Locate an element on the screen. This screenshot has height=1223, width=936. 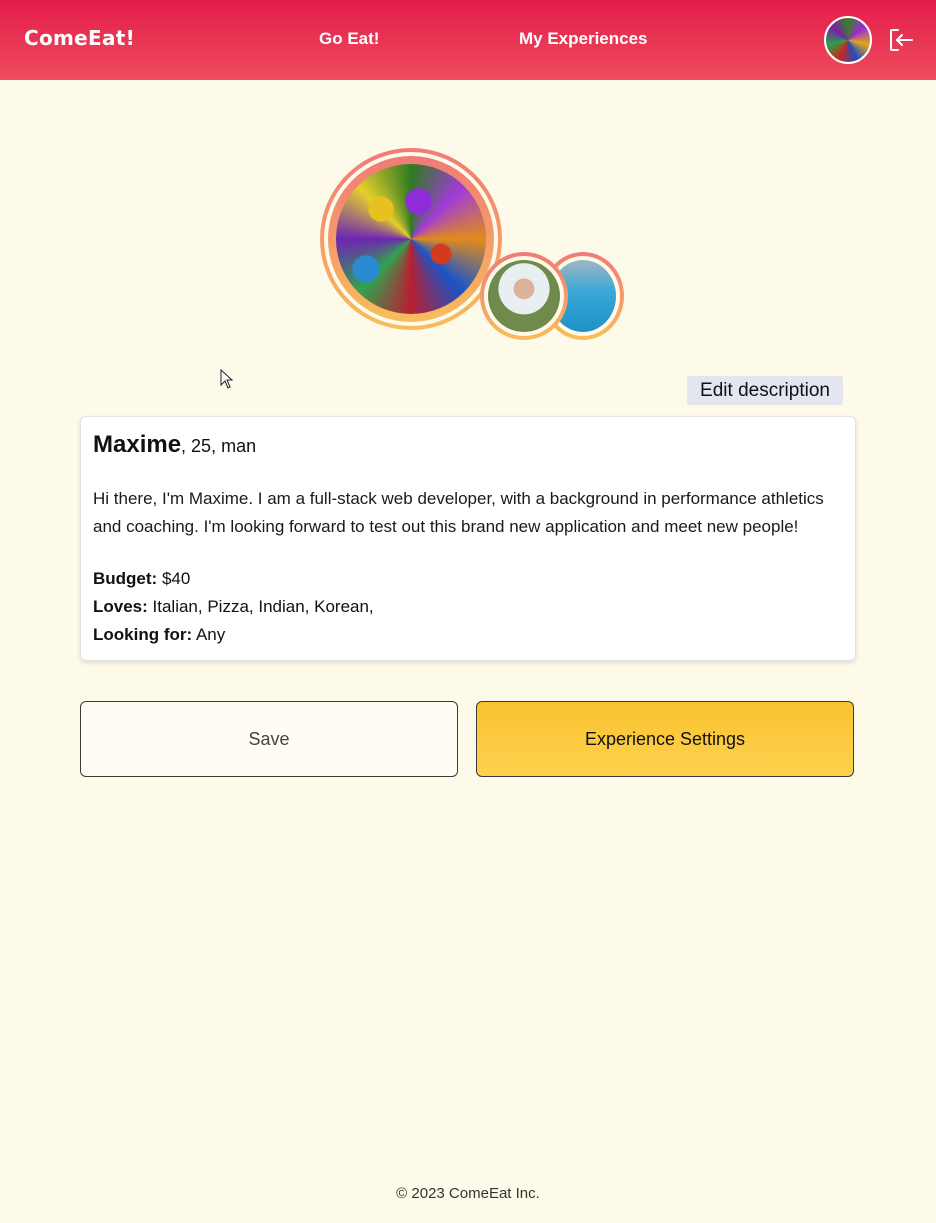
main-profile-photo is located at coordinates (411, 239).